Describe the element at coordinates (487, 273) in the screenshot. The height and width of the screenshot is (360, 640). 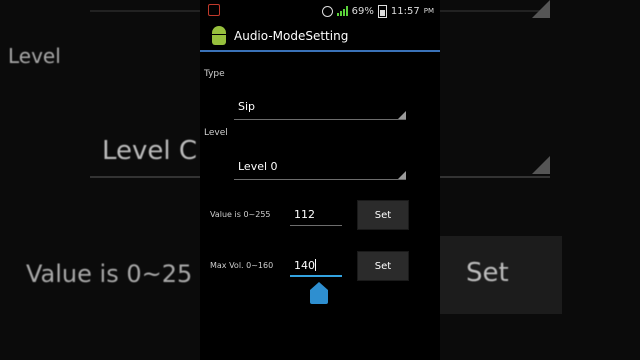
I see `background-text: Set` at that location.